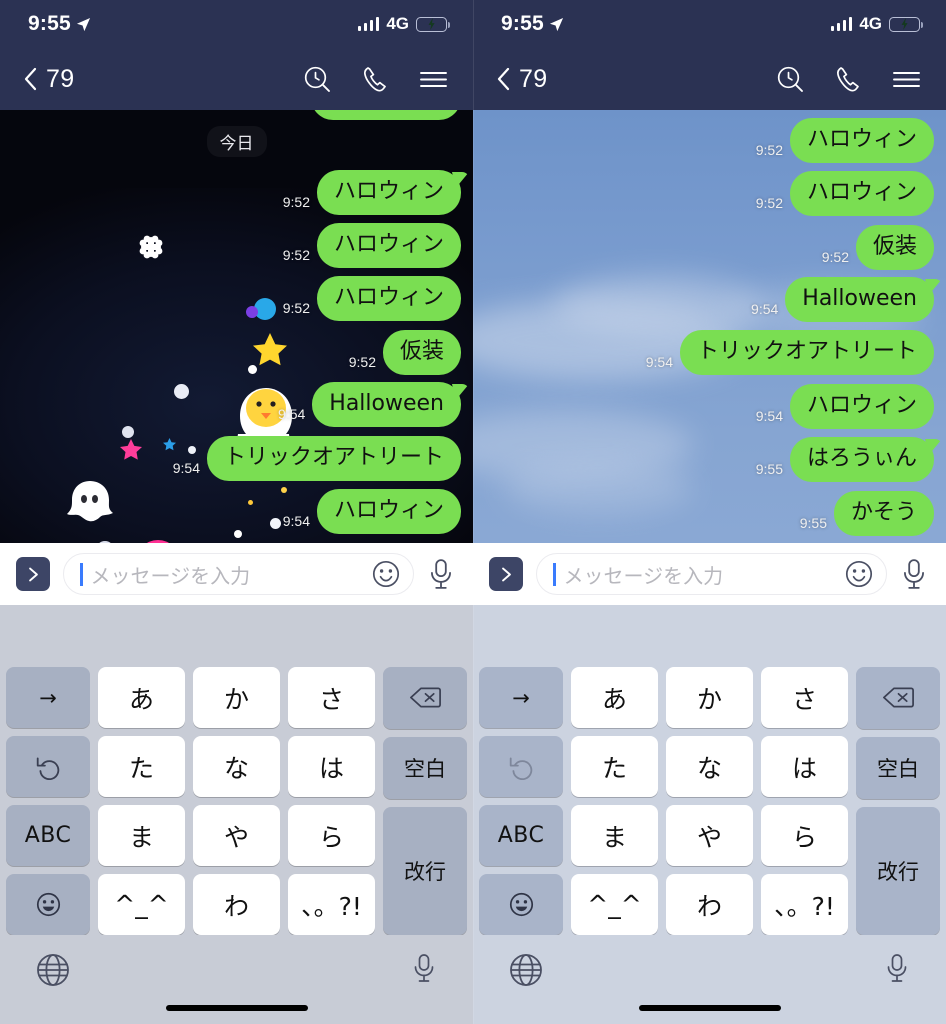  What do you see at coordinates (883, 513) in the screenshot?
I see `message-bubble: かそう` at bounding box center [883, 513].